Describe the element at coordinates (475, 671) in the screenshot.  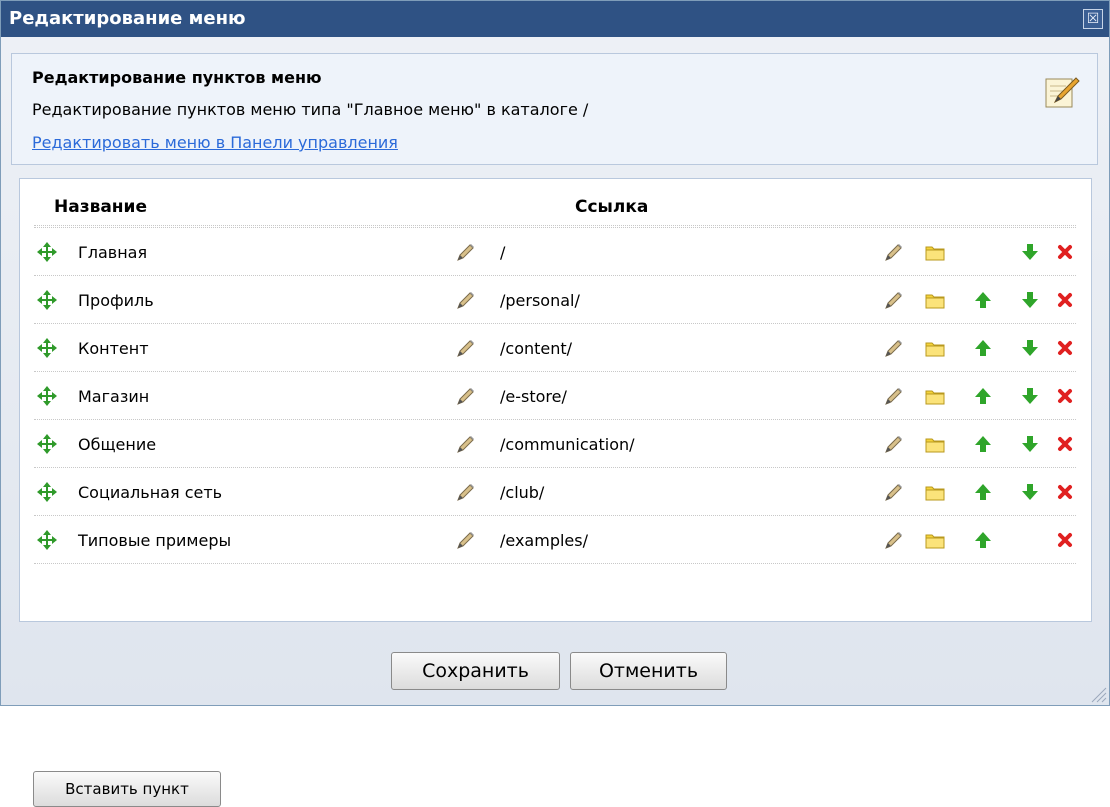
I see `save-button: Сохранить` at that location.